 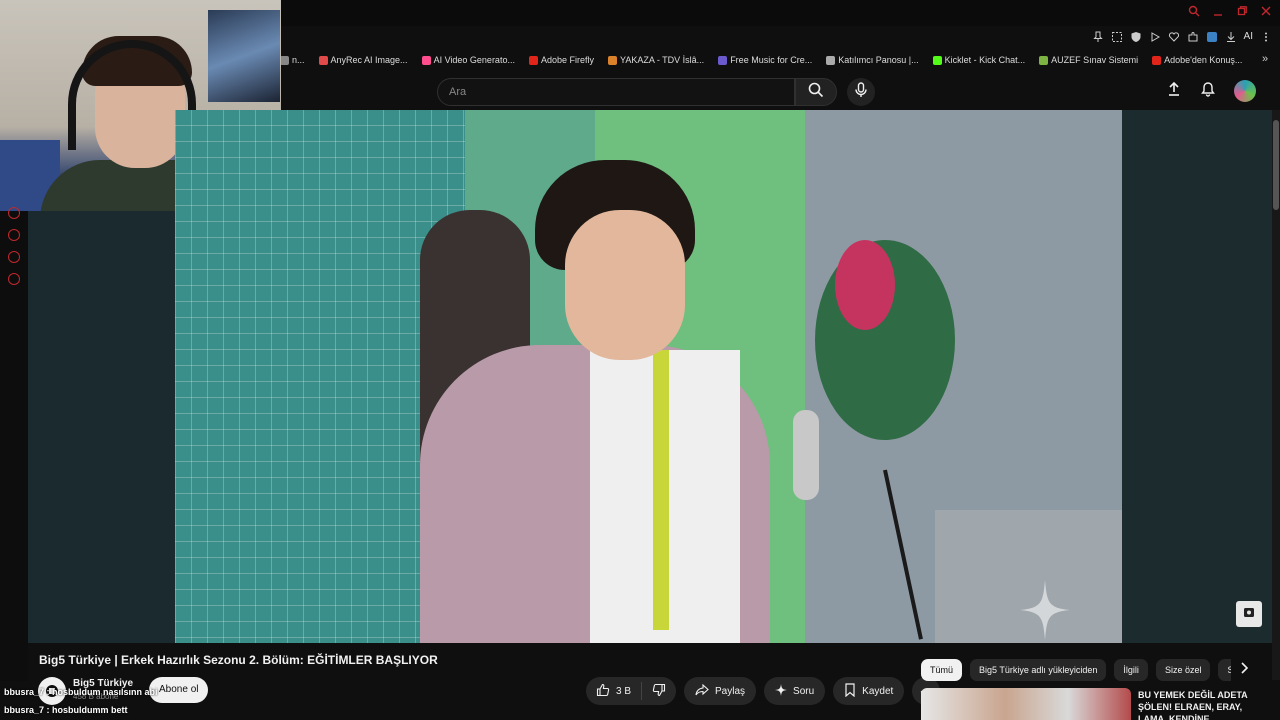 I want to click on kicklet-icon, so click(x=937, y=60).